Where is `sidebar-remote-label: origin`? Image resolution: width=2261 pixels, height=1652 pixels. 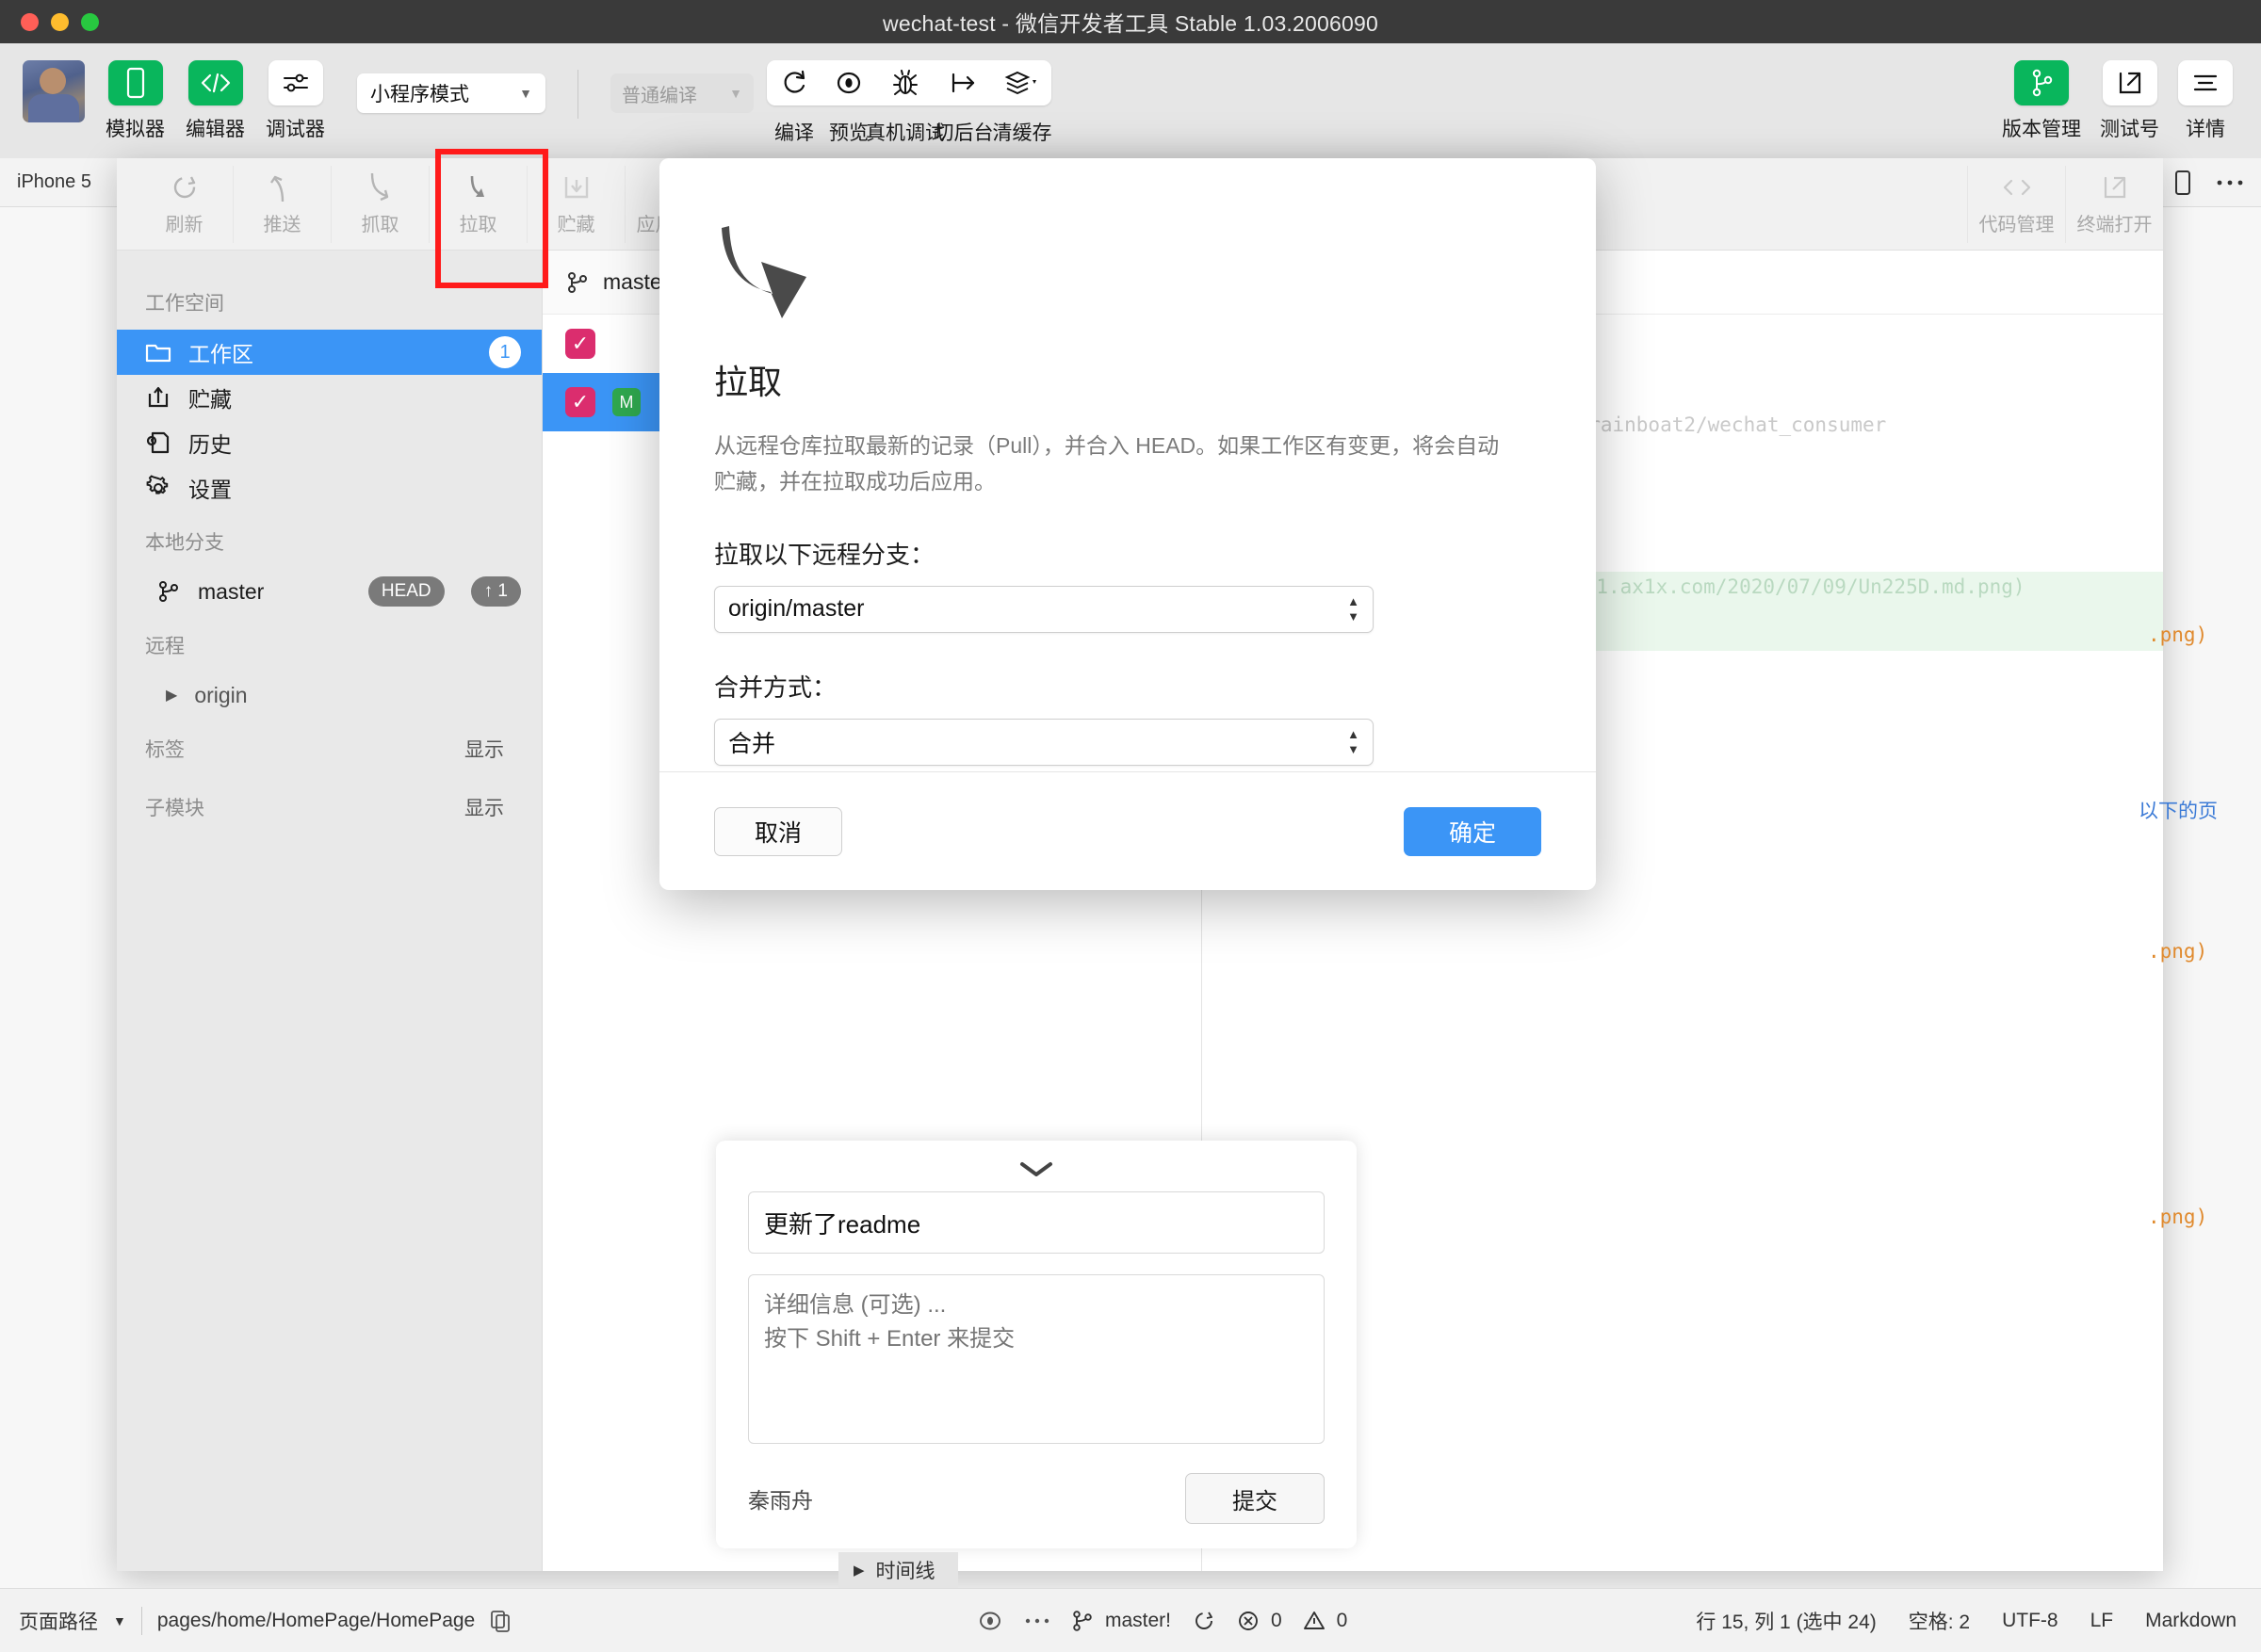 sidebar-remote-label: origin is located at coordinates (221, 695).